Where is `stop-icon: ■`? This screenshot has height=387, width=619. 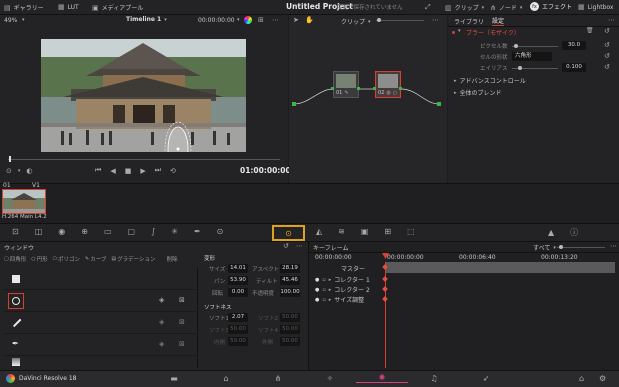 stop-icon: ■ is located at coordinates (128, 171).